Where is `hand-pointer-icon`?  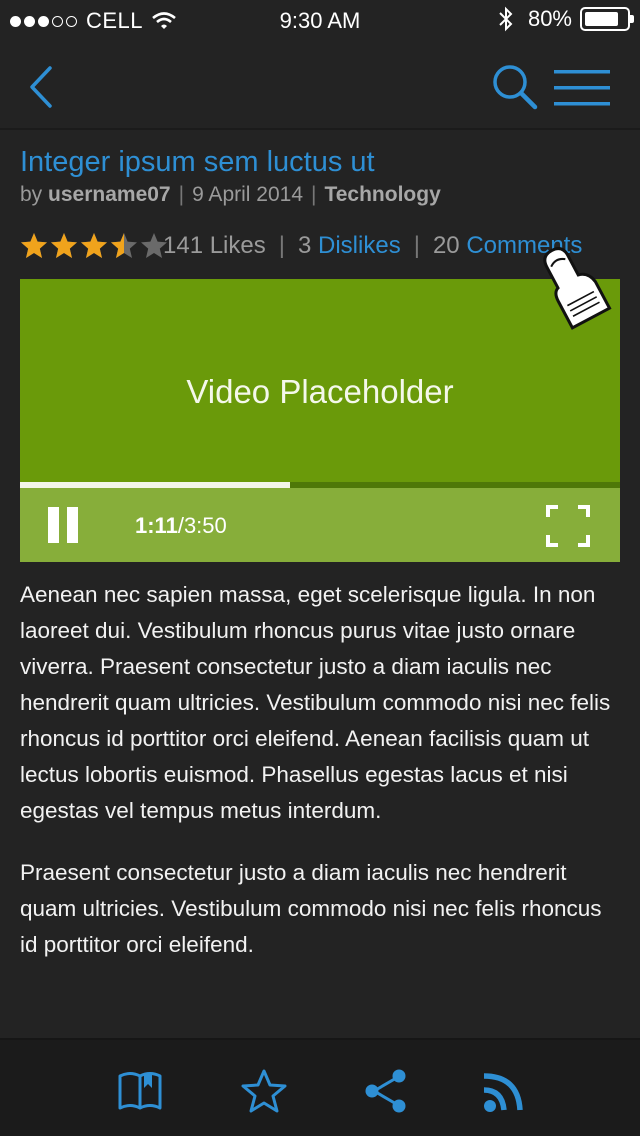
hand-pointer-icon is located at coordinates (577, 288).